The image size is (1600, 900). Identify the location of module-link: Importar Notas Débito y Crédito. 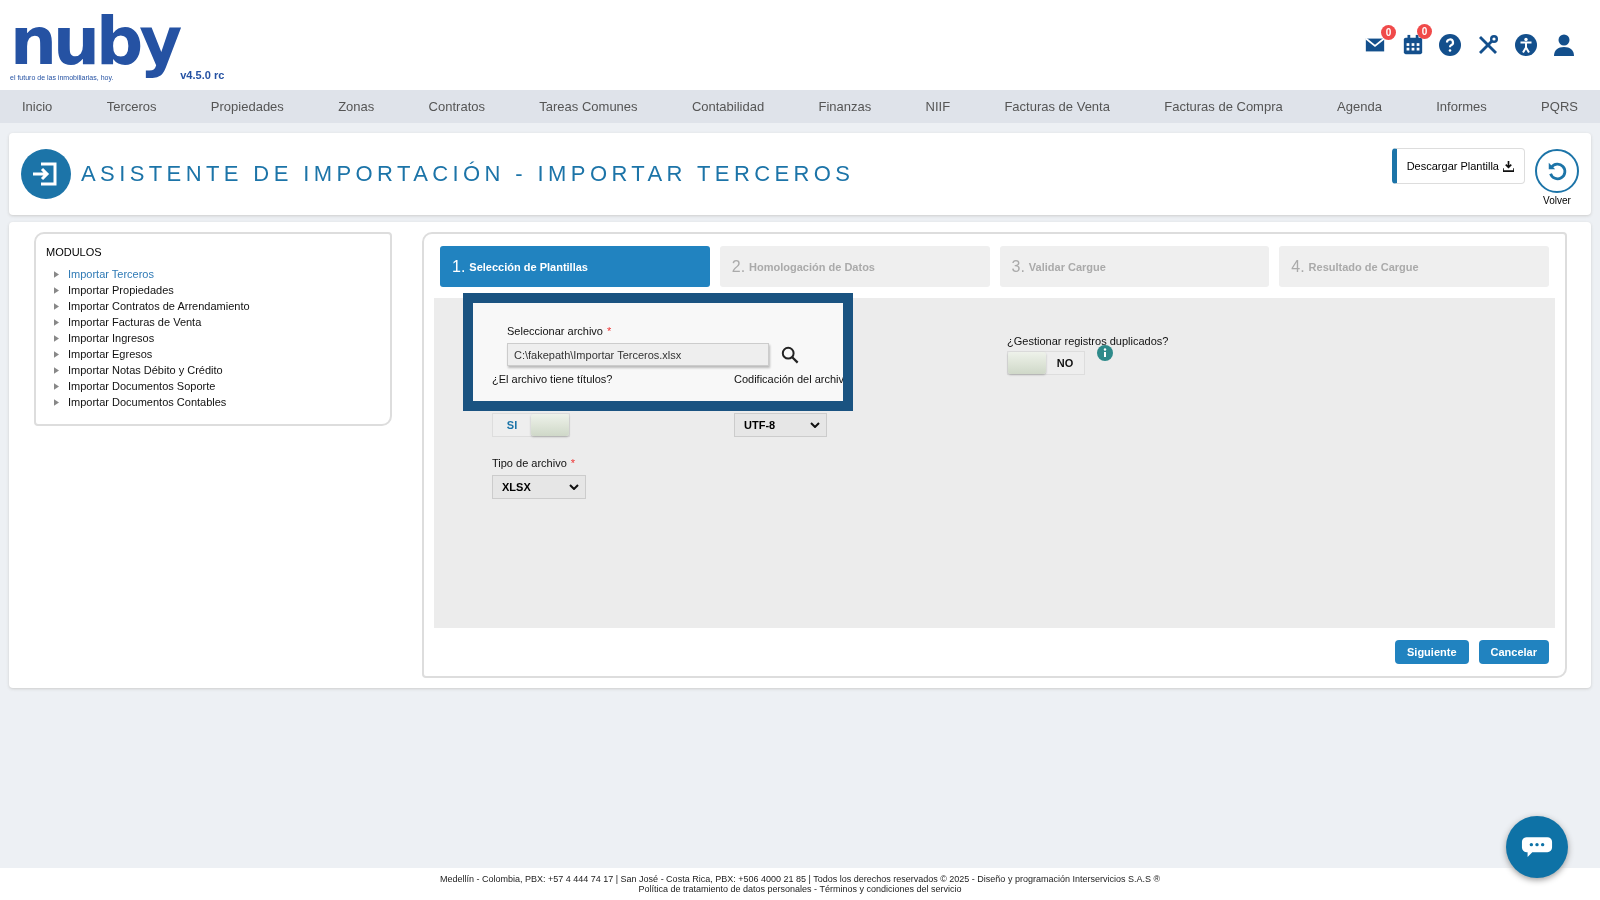
(145, 370).